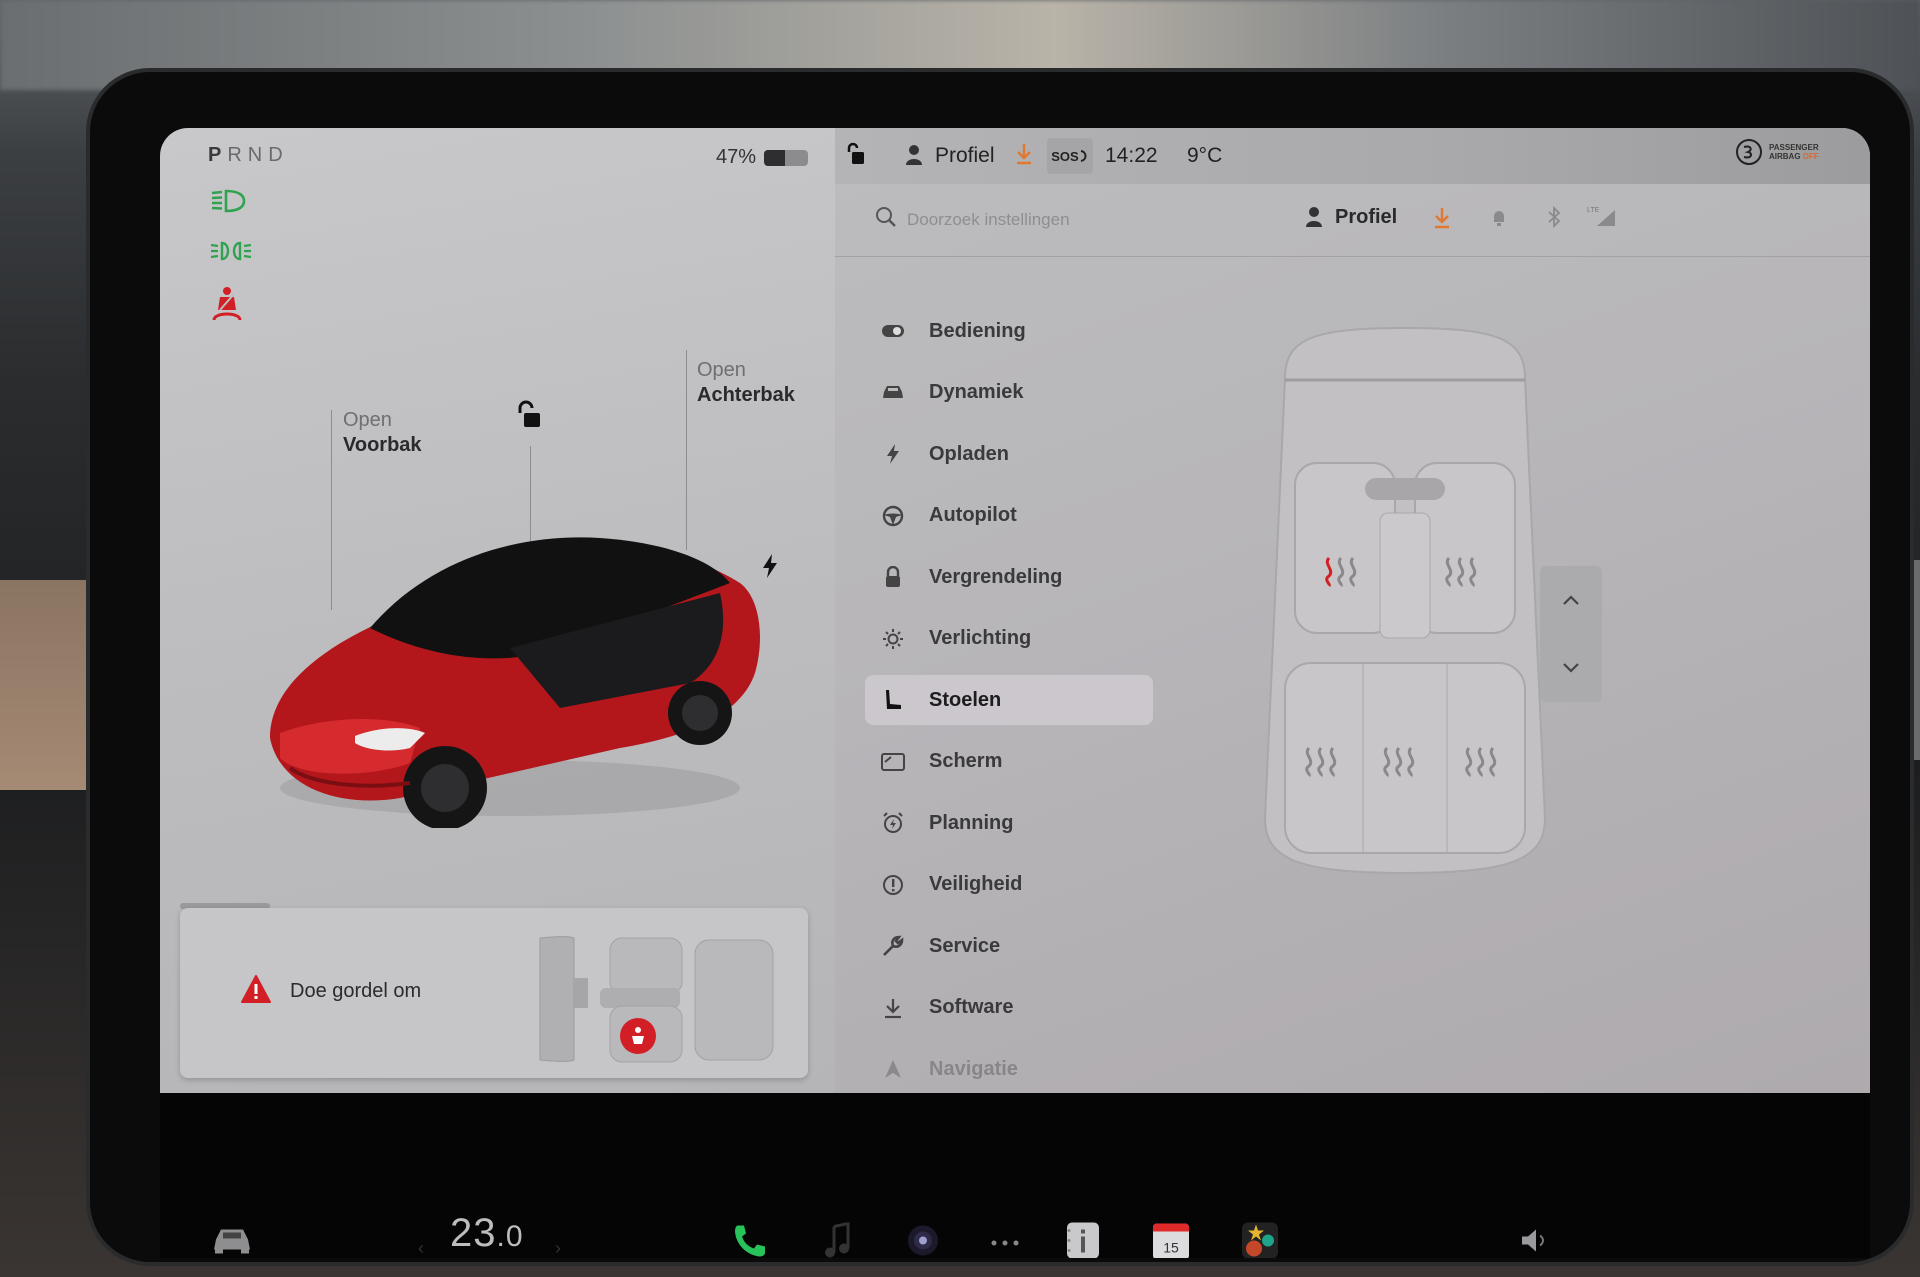  I want to click on more-apps-icon, so click(1005, 1243).